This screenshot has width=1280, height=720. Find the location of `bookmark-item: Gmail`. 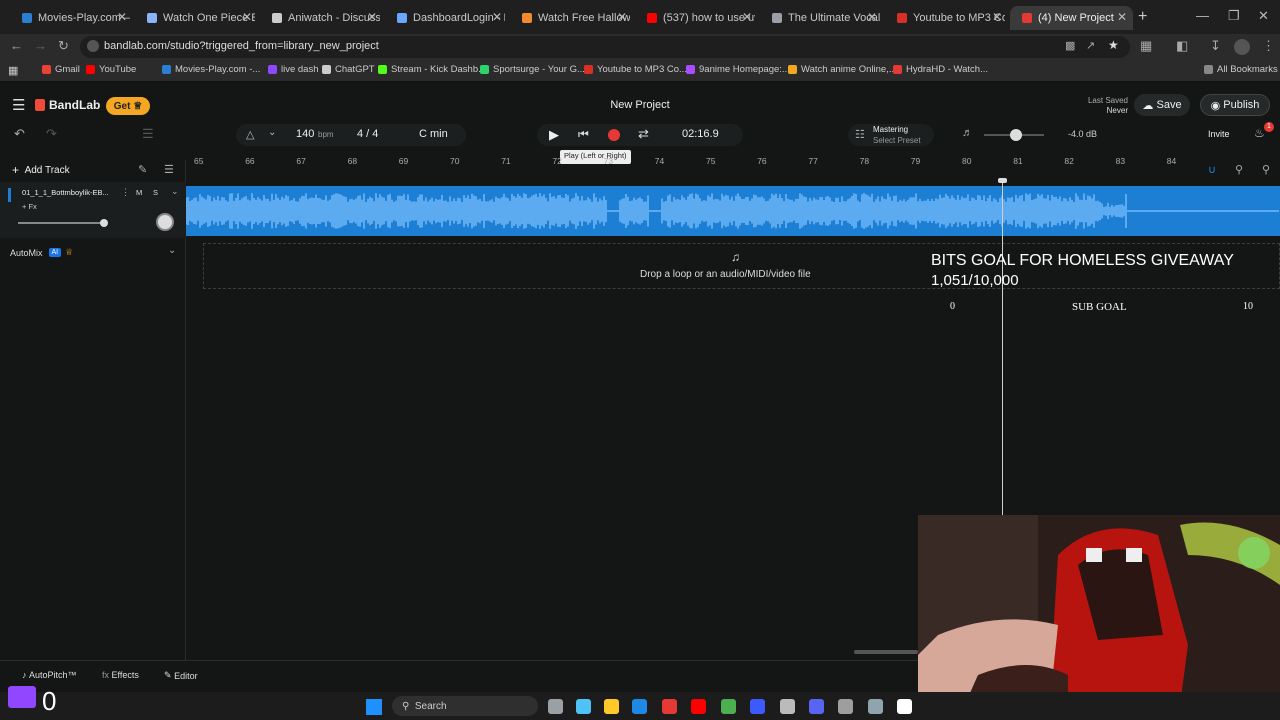

bookmark-item: Gmail is located at coordinates (61, 69).